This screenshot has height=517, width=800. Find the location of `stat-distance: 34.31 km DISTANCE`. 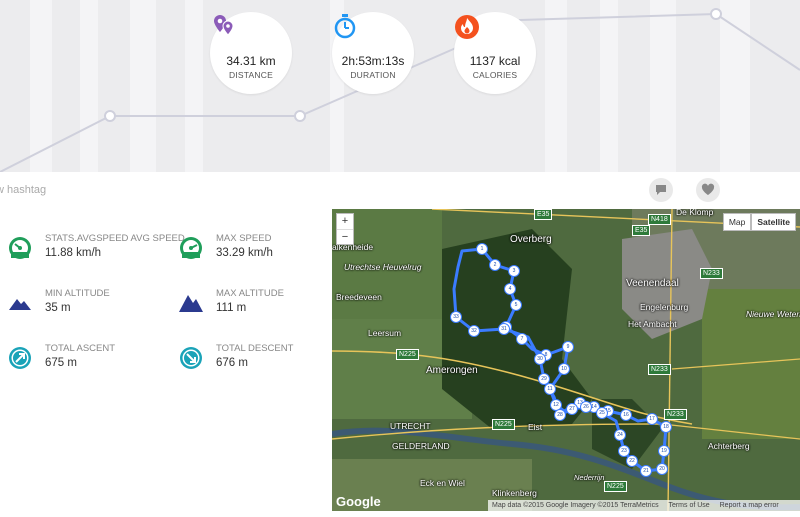

stat-distance: 34.31 km DISTANCE is located at coordinates (251, 53).